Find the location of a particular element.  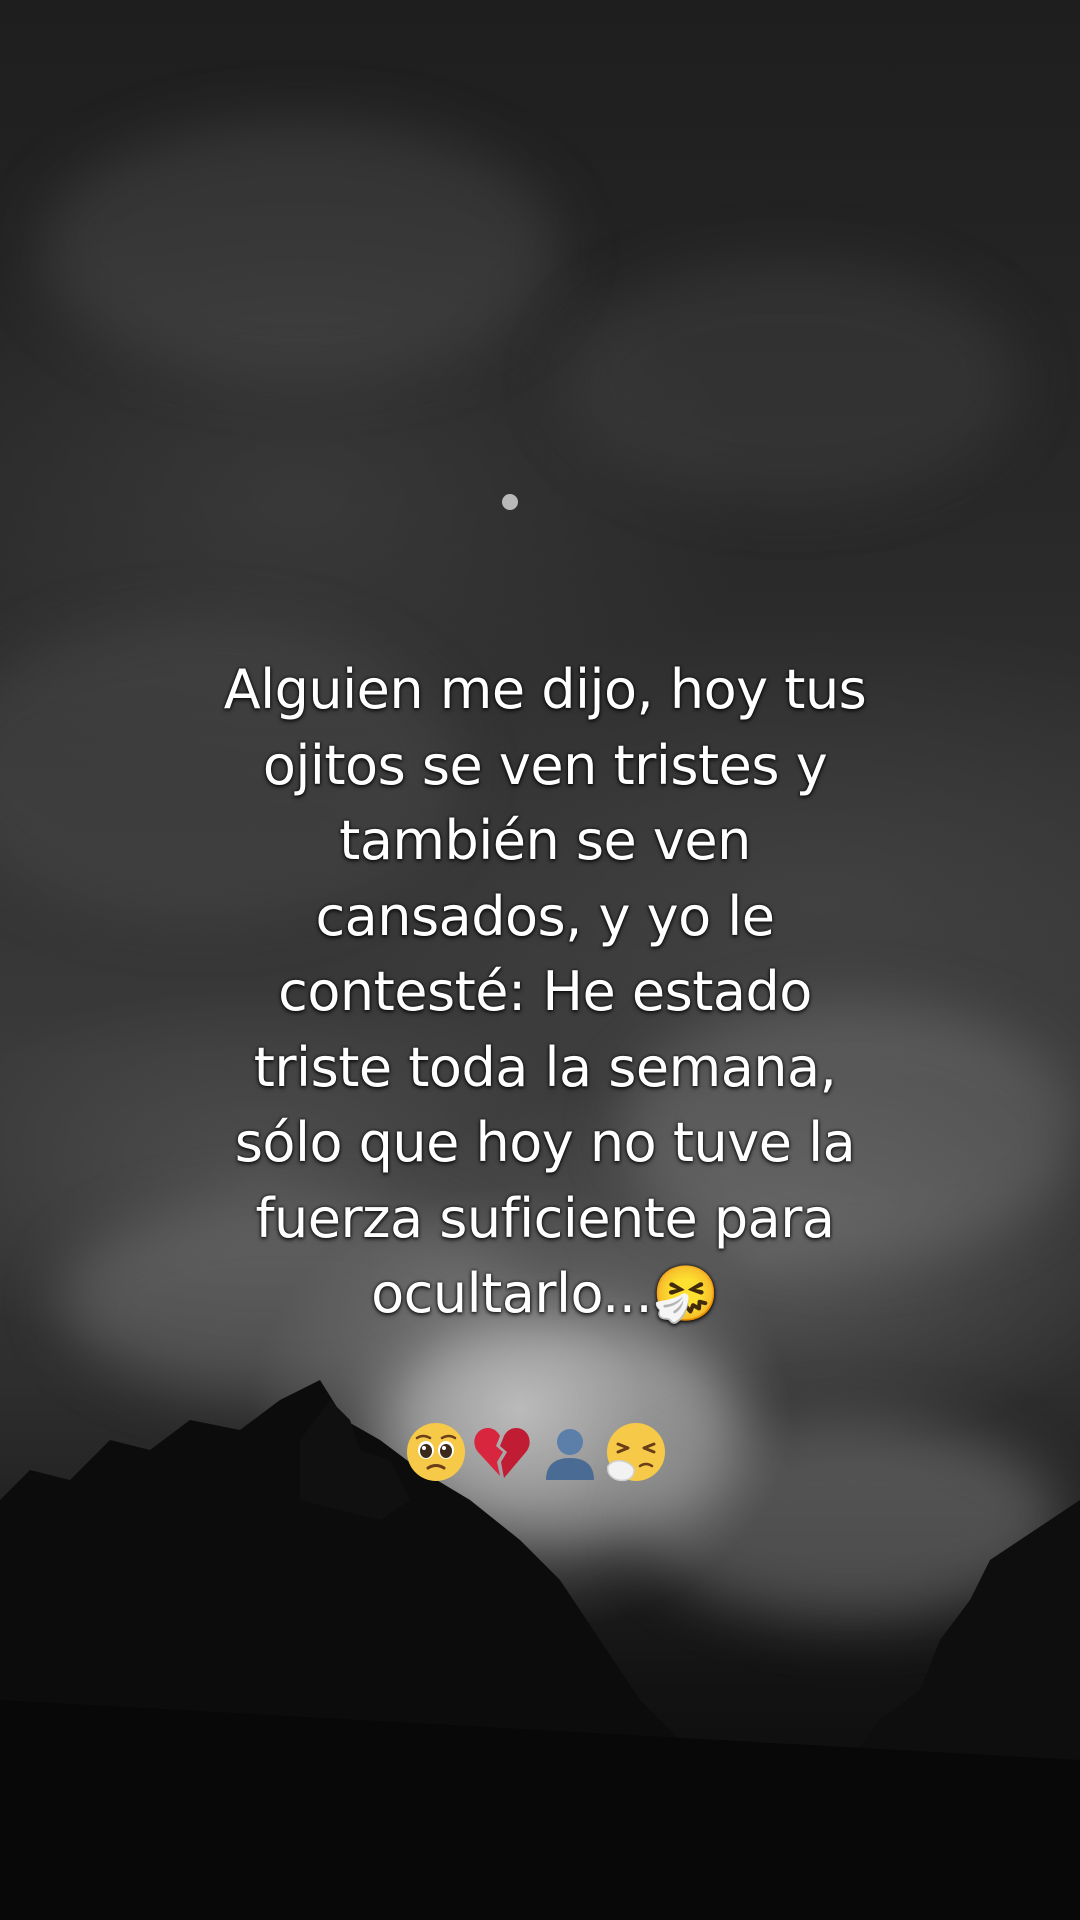

caption-line: Alguien me dijo, hoy tus is located at coordinates (545, 689).